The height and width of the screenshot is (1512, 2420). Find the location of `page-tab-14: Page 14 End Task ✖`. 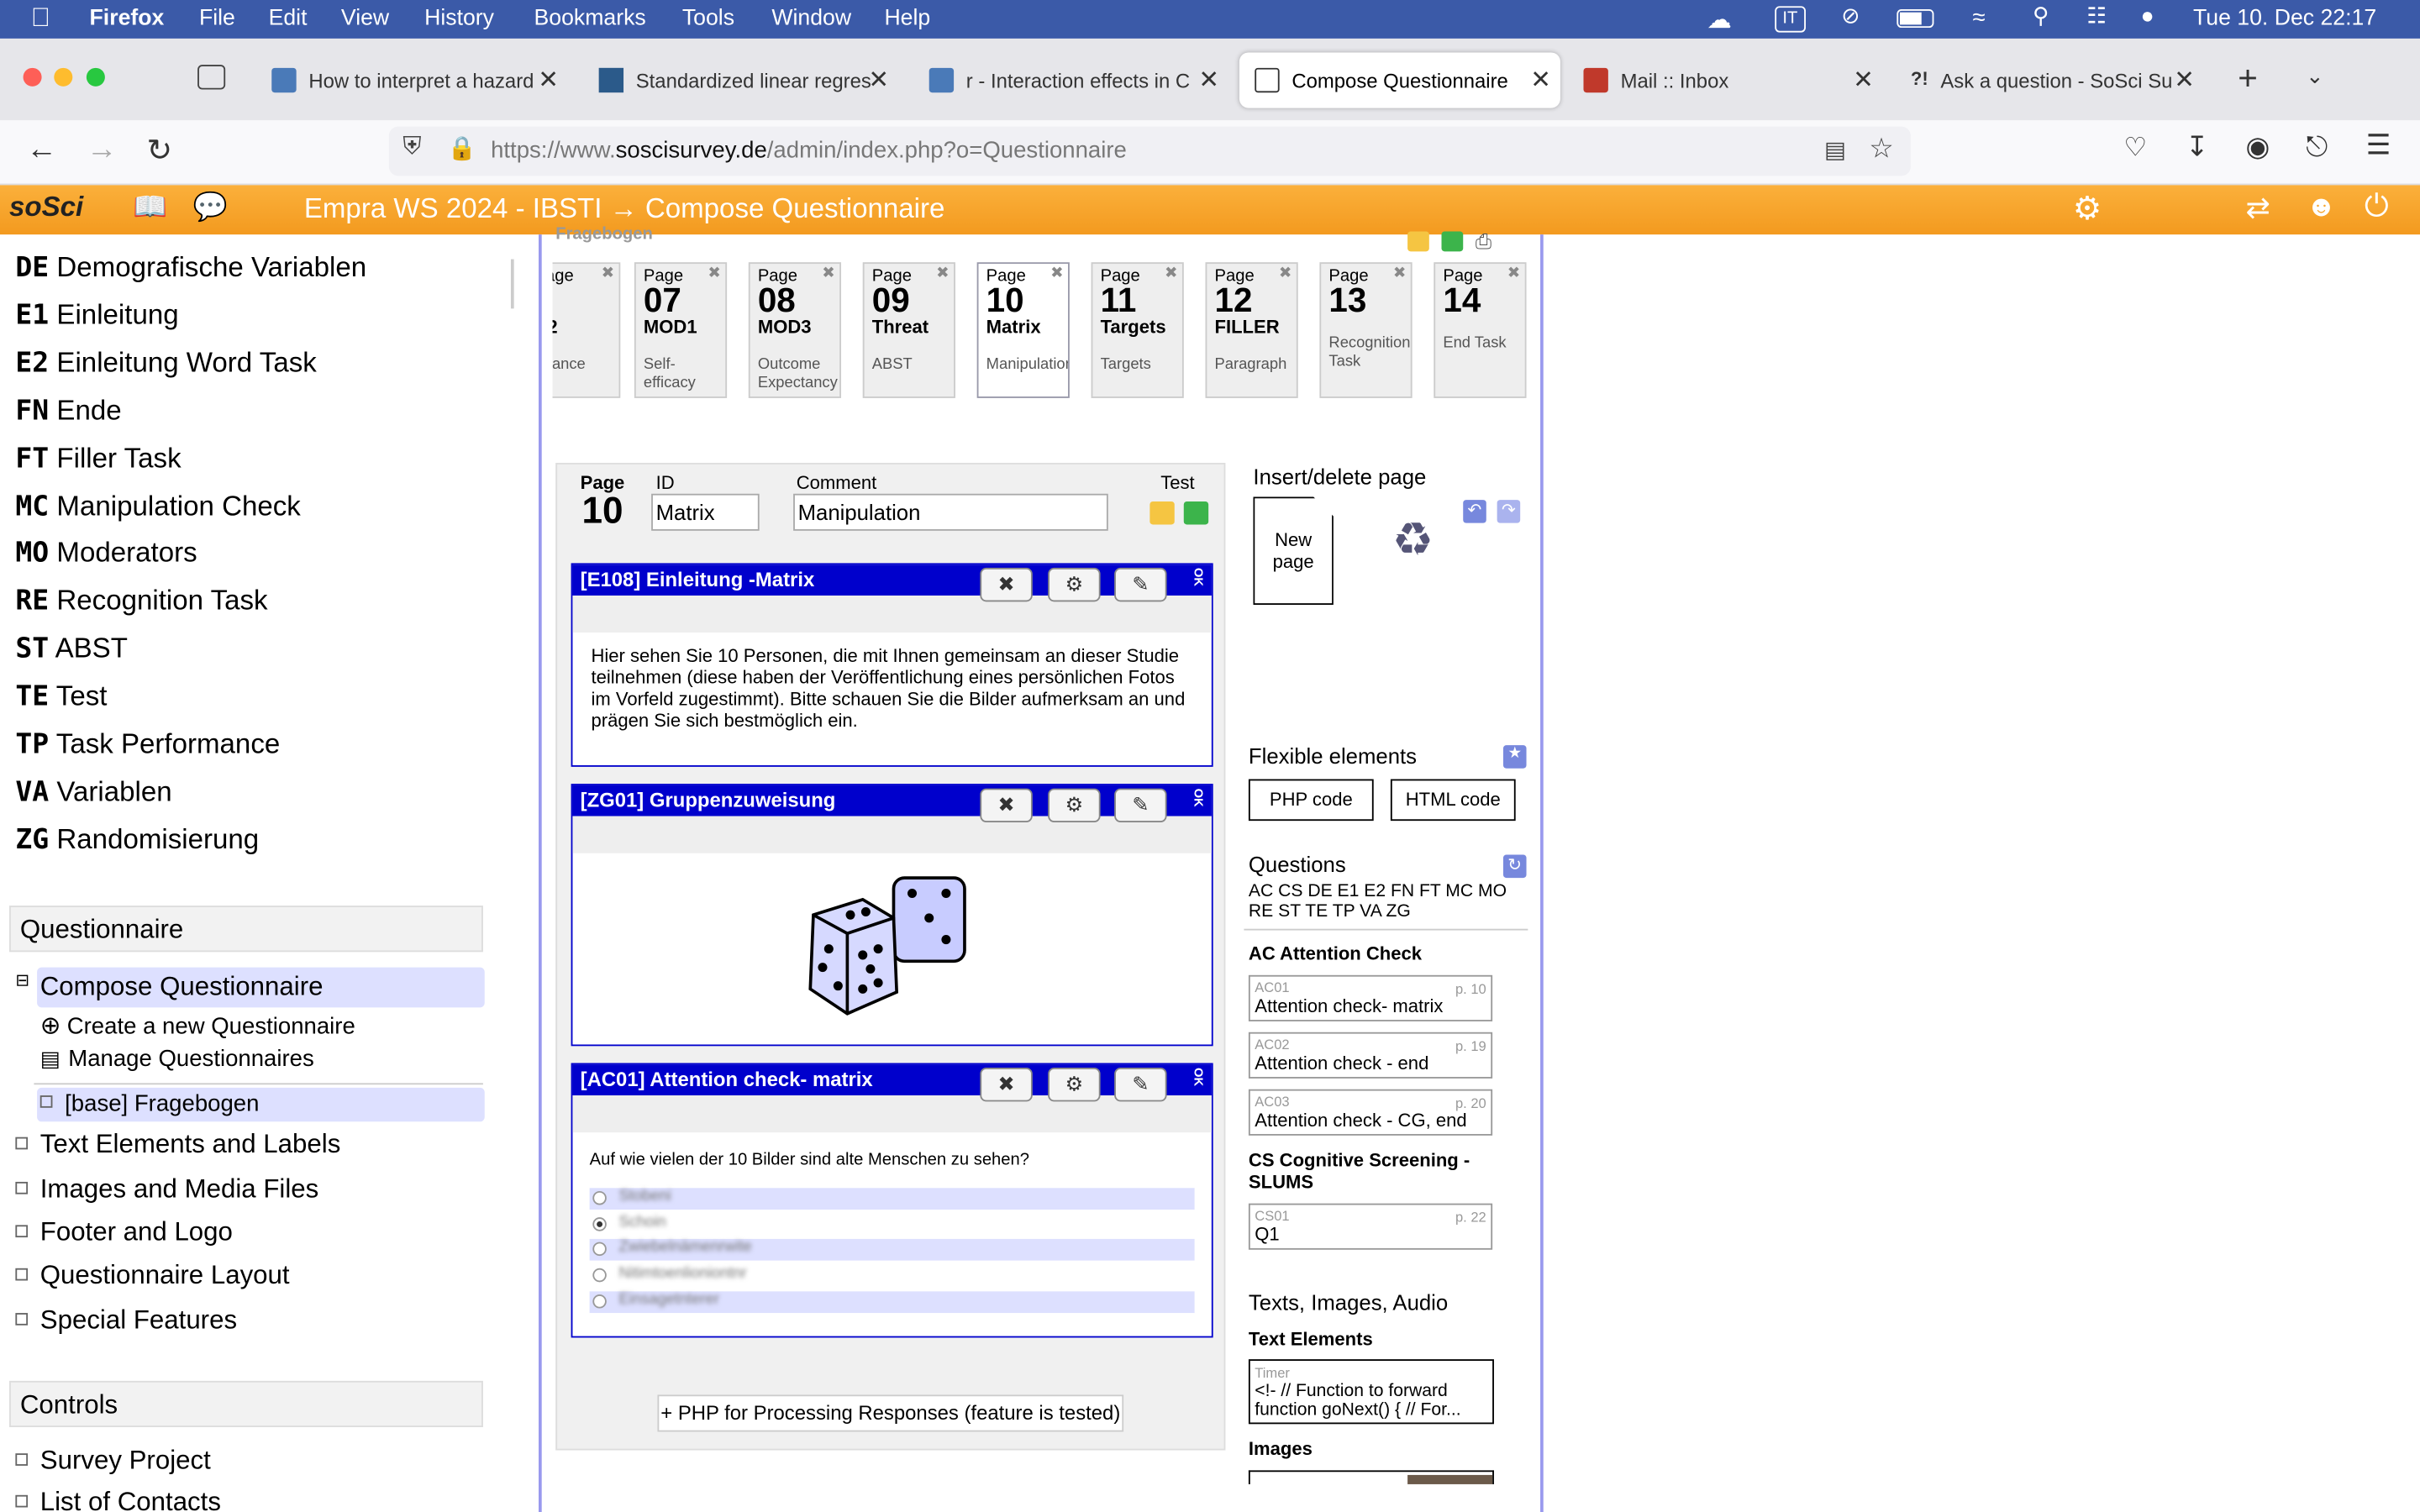

page-tab-14: Page 14 End Task ✖ is located at coordinates (1480, 330).